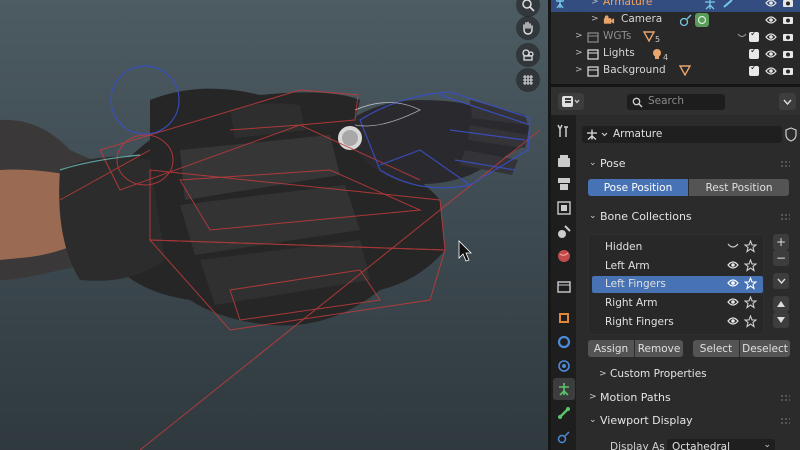 The image size is (800, 450). I want to click on fake-user-shield-icon, so click(791, 134).